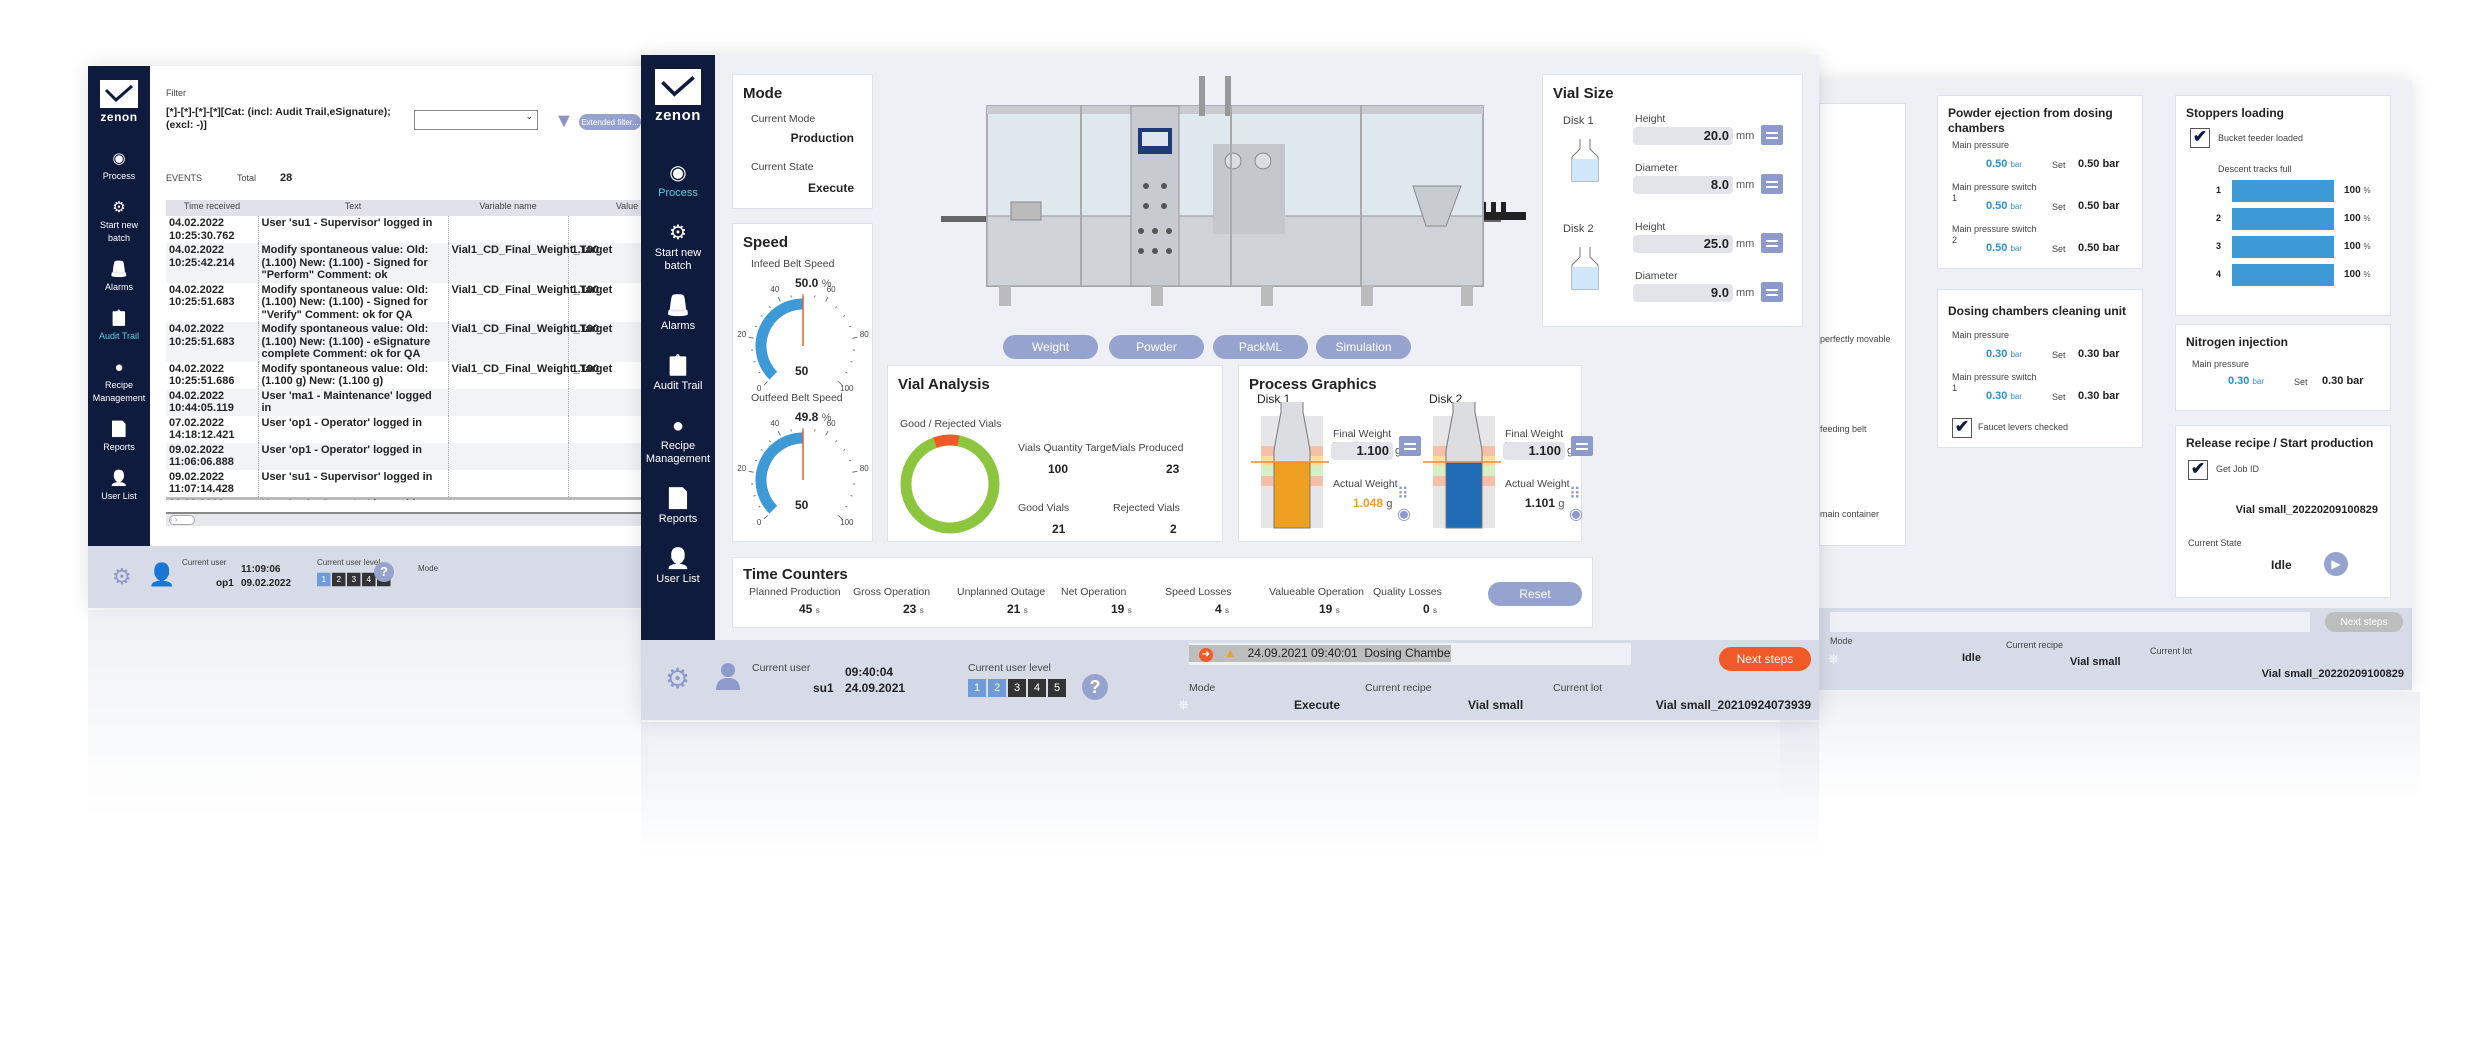 The width and height of the screenshot is (2480, 1040). What do you see at coordinates (1206, 655) in the screenshot?
I see `arrow-right-icon: ➜` at bounding box center [1206, 655].